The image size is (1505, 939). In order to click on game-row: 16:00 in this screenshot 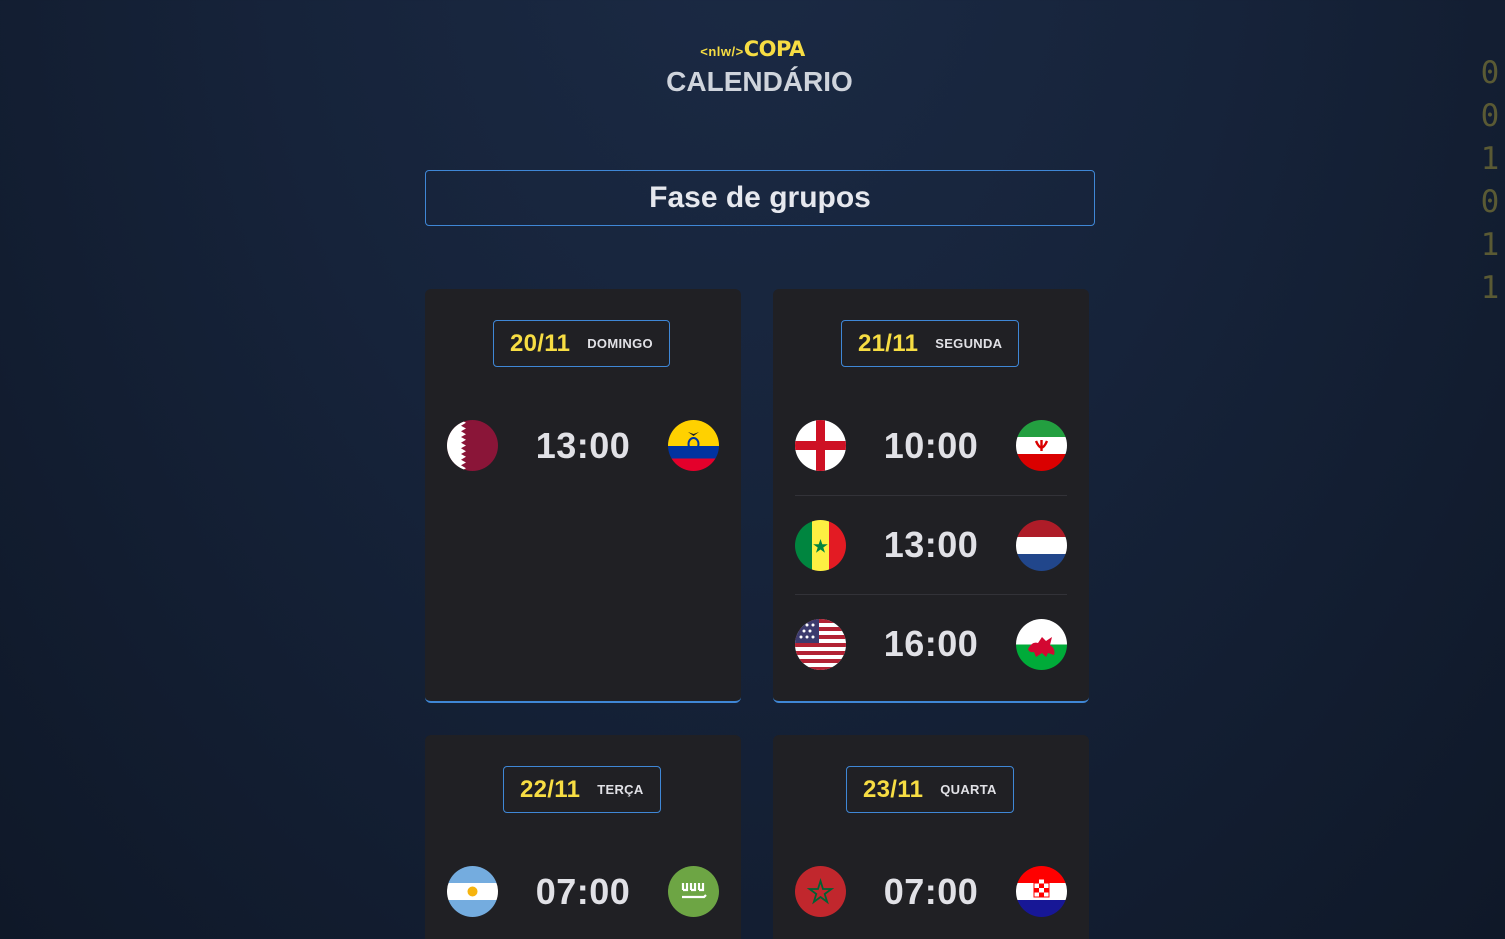, I will do `click(931, 643)`.